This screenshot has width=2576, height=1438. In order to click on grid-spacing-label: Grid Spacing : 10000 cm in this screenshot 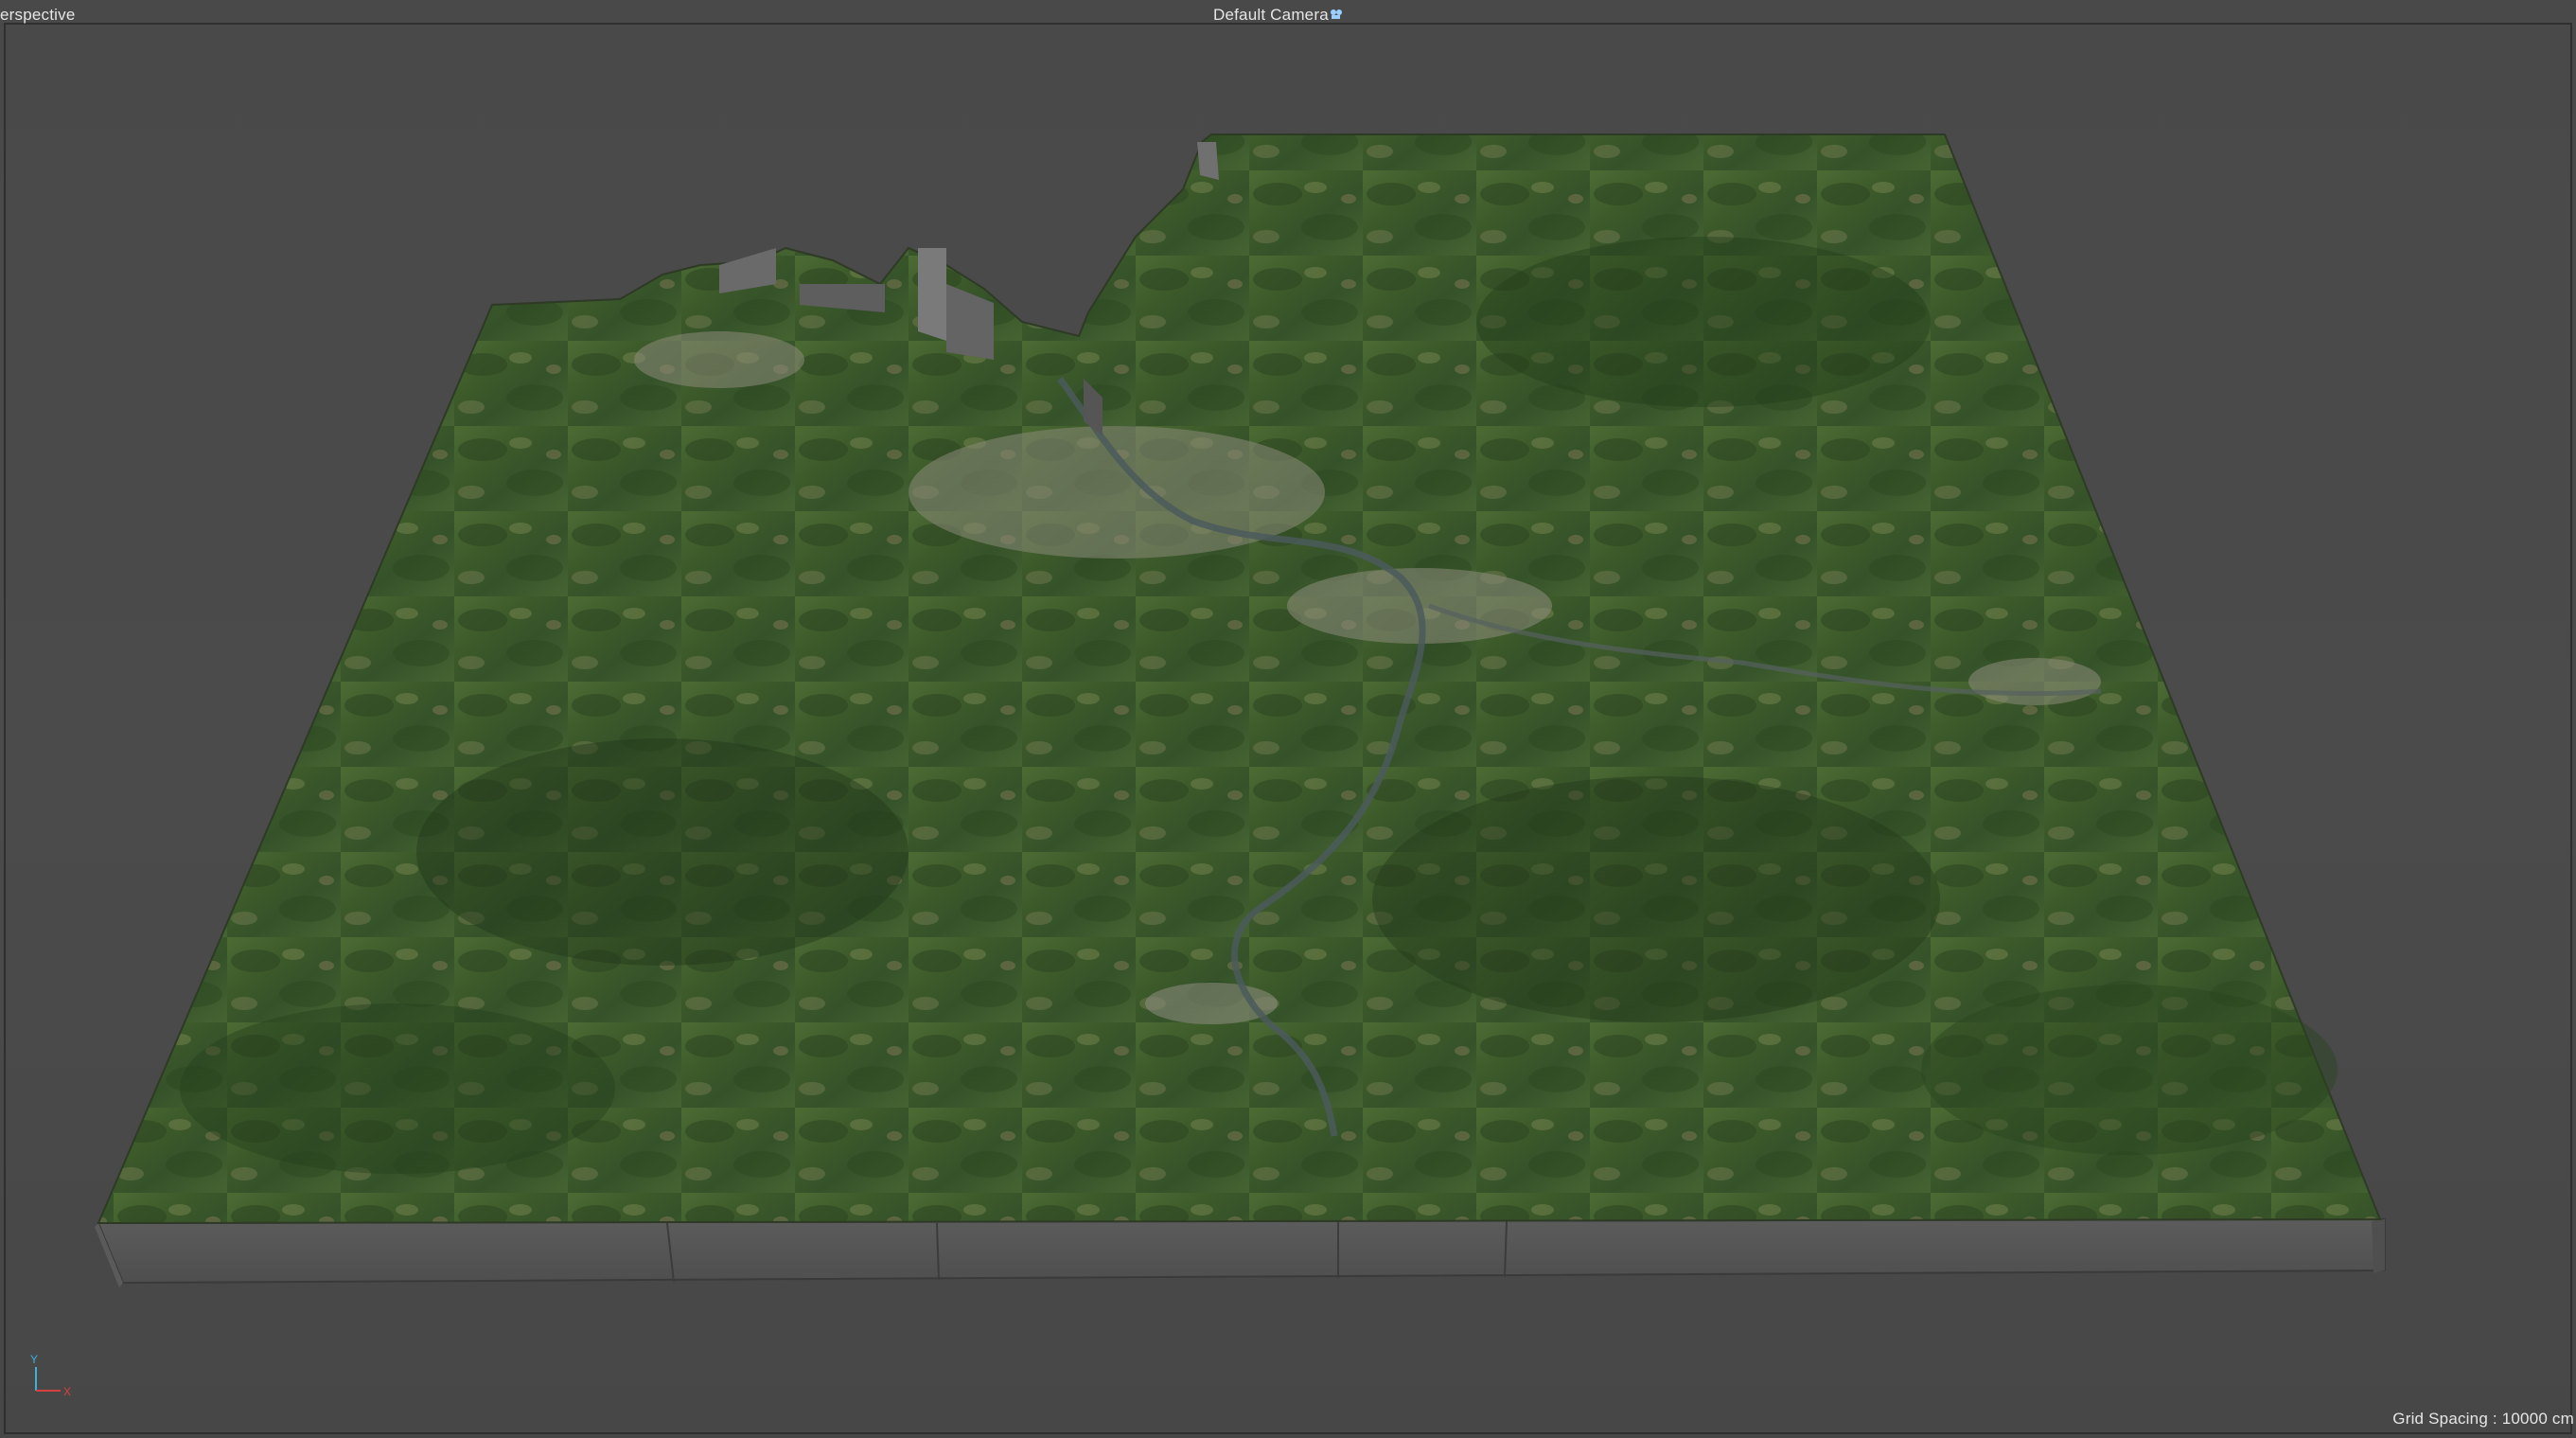, I will do `click(2483, 1419)`.